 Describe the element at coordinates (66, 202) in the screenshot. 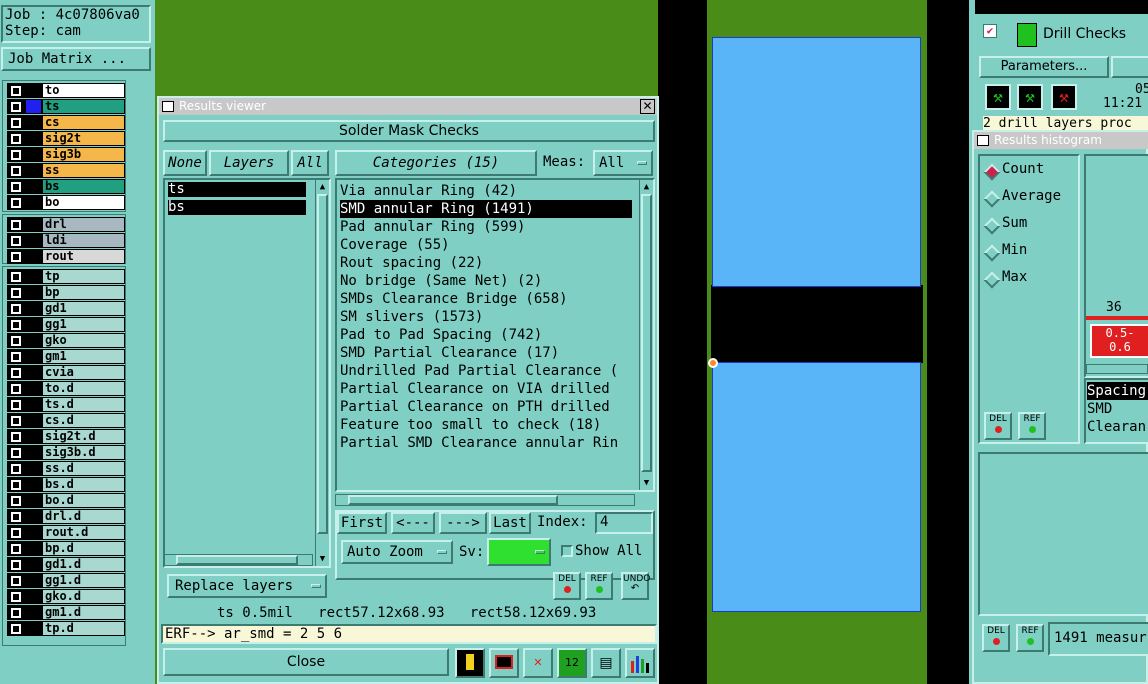

I see `layer-row-bo: bo` at that location.